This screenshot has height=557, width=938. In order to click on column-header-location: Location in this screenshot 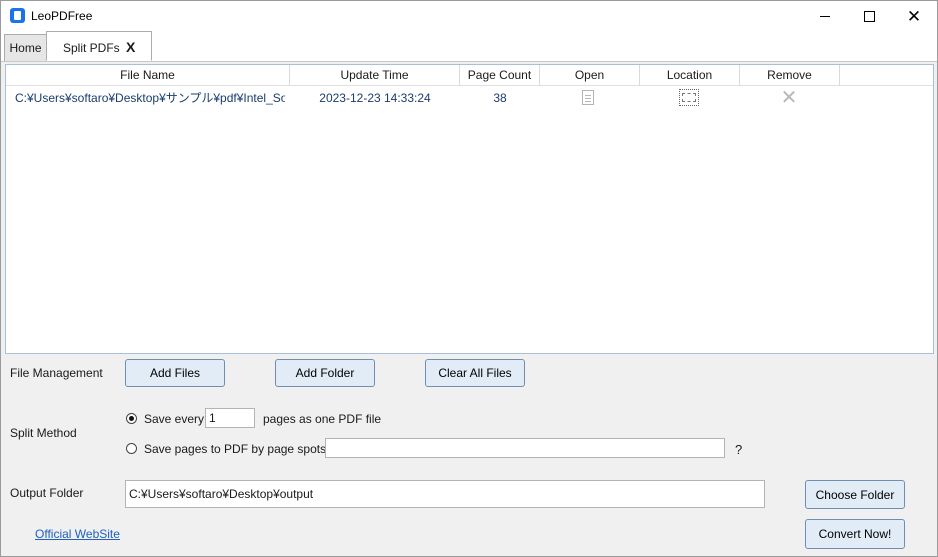, I will do `click(690, 75)`.